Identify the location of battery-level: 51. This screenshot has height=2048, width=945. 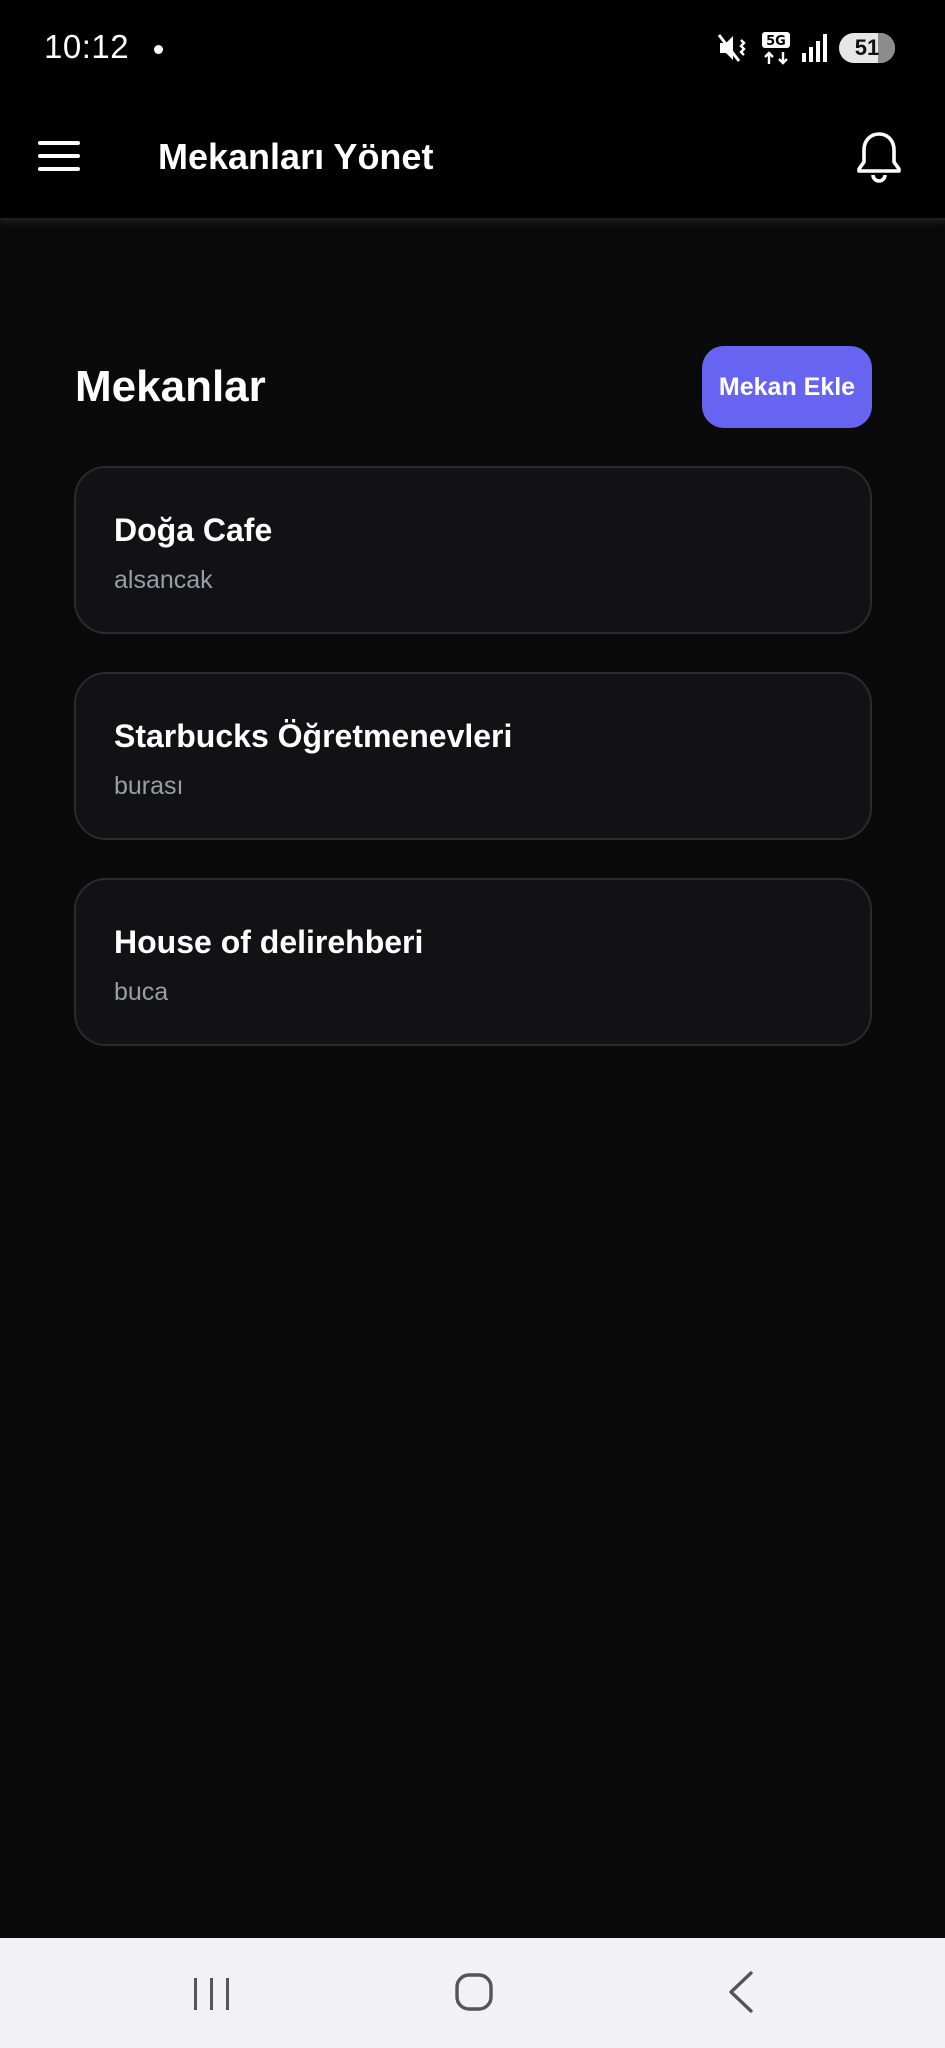
(867, 47).